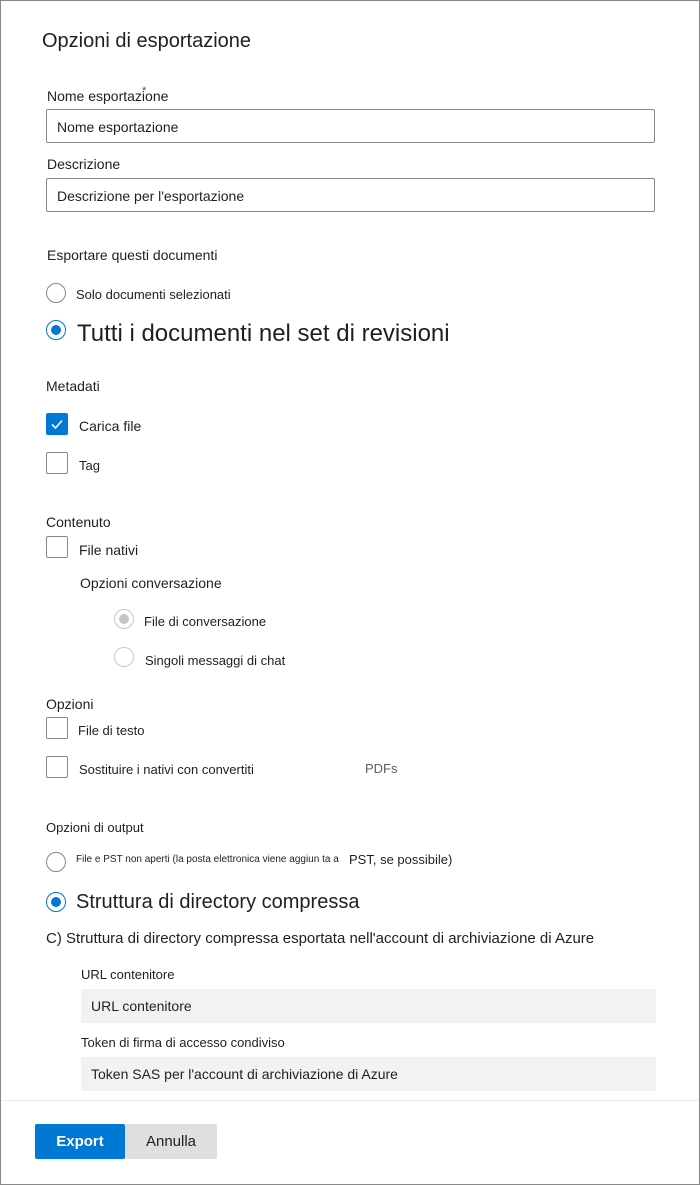 The image size is (700, 1185). Describe the element at coordinates (57, 463) in the screenshot. I see `tags-checkbox` at that location.